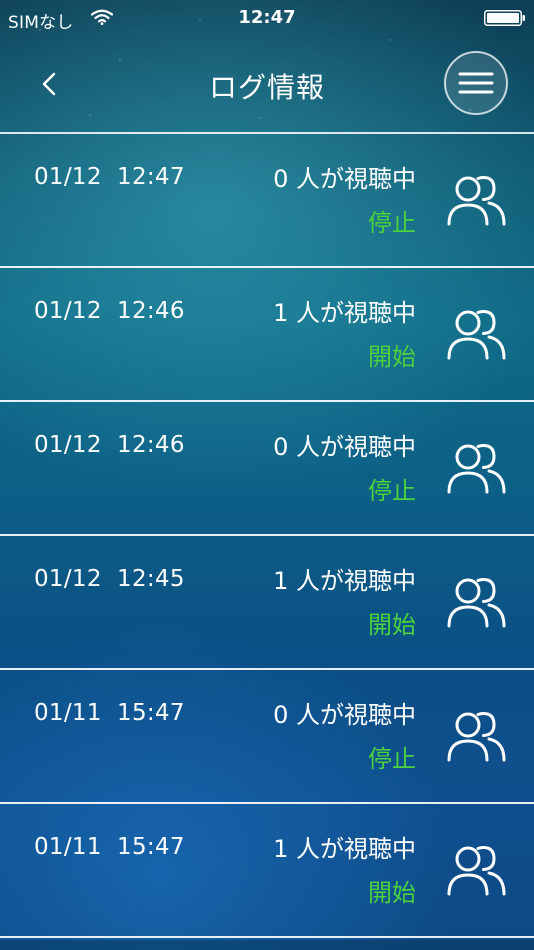  I want to click on status-clock: 12:47, so click(267, 17).